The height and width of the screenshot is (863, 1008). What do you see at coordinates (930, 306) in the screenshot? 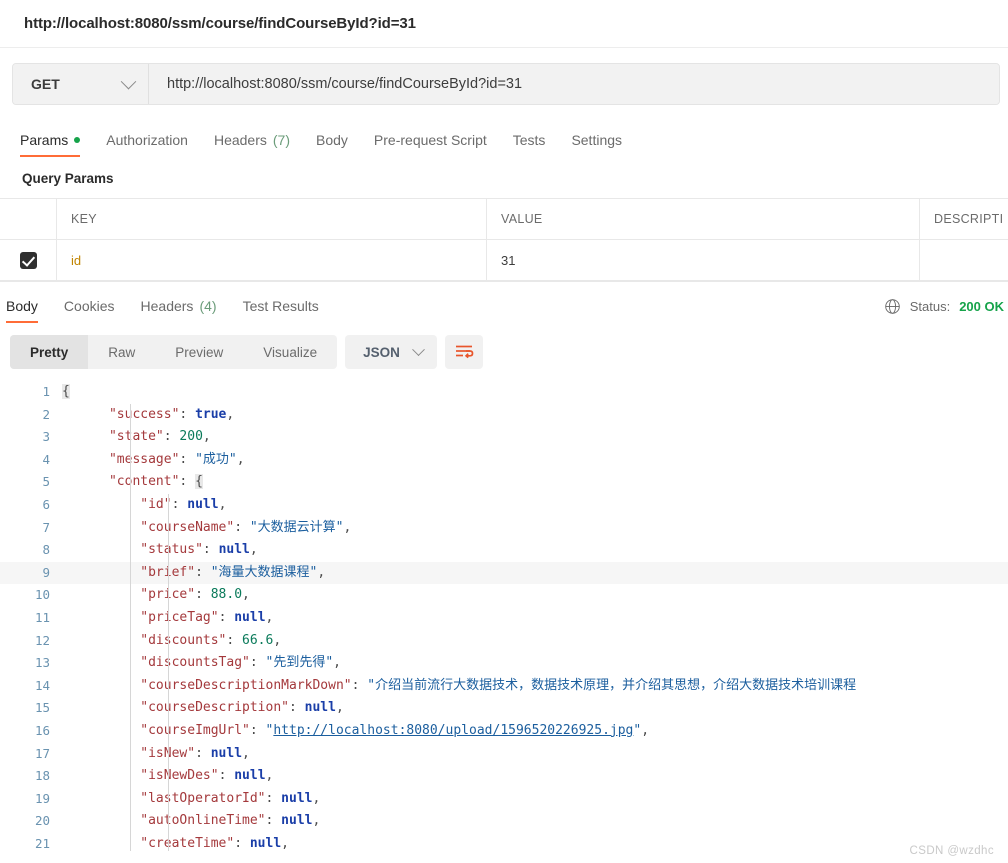
I see `status-label: Status:` at bounding box center [930, 306].